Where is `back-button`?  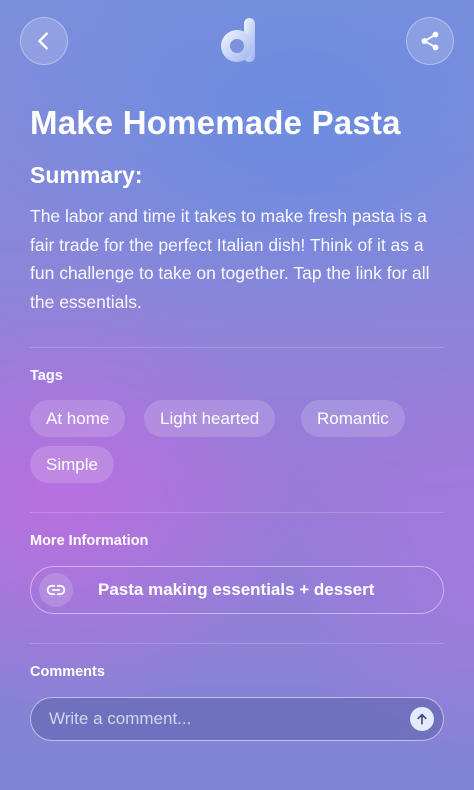
back-button is located at coordinates (44, 41).